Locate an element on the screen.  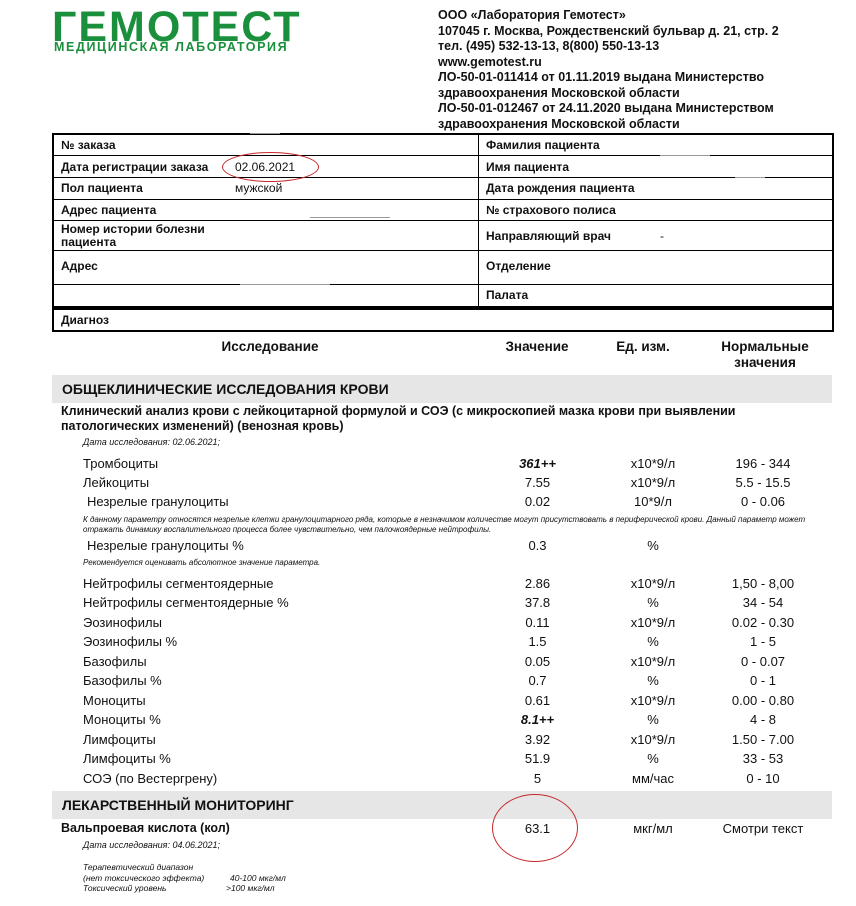
therapeutic-range-value: 40-100 мкг/мл is located at coordinates (258, 878).